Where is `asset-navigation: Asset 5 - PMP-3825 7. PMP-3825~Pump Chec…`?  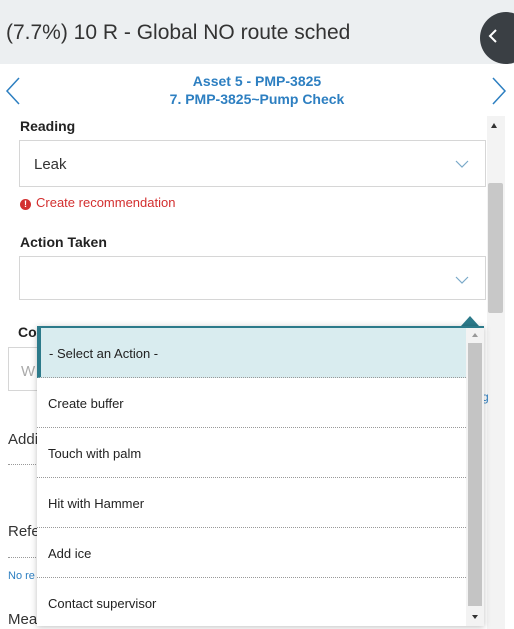
asset-navigation: Asset 5 - PMP-3825 7. PMP-3825~Pump Chec… is located at coordinates (257, 90).